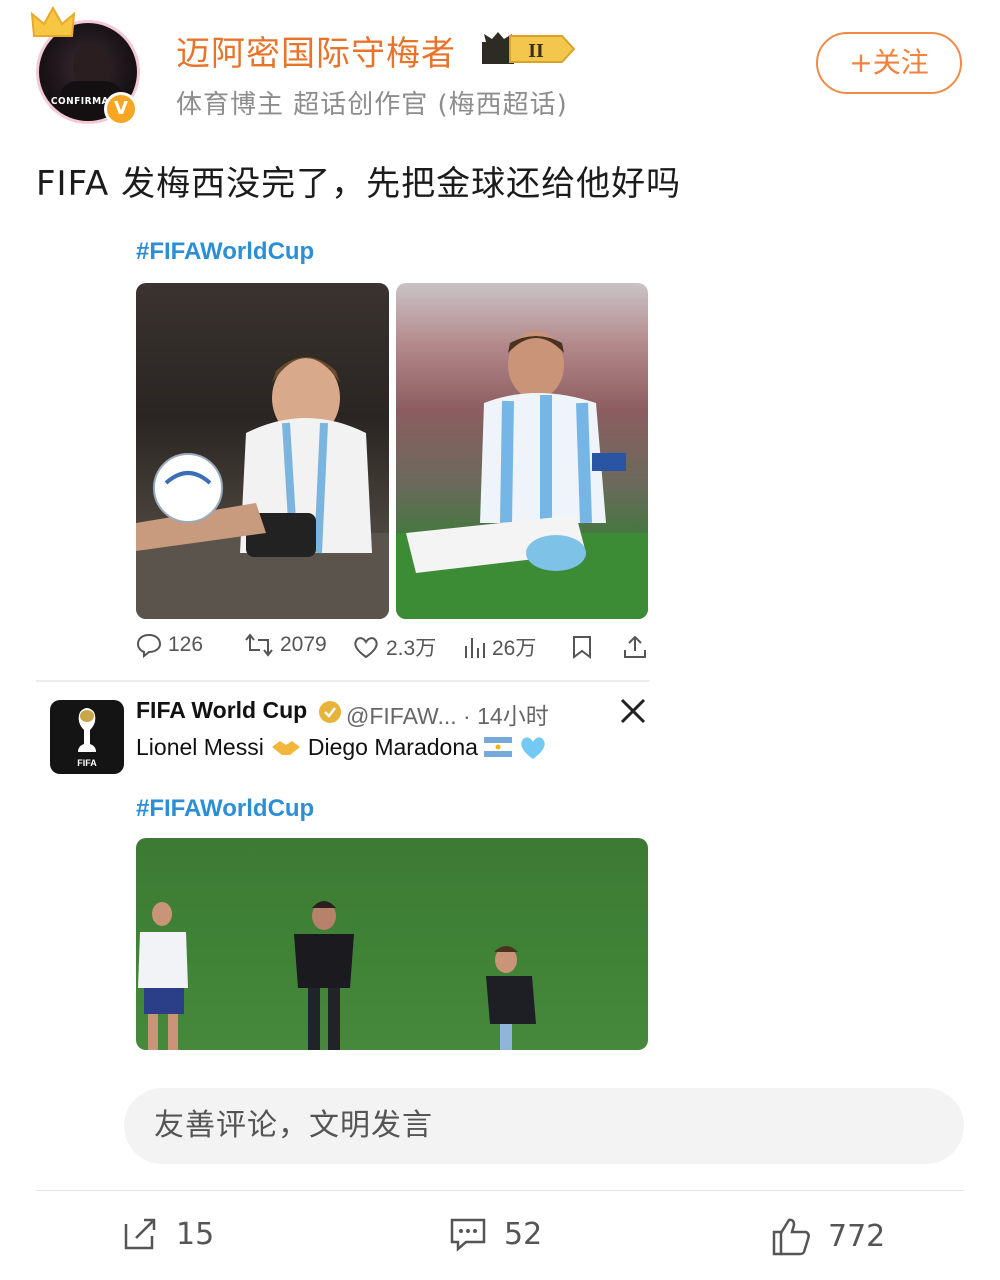  I want to click on comment-input: 友善评论，文明发言, so click(544, 1126).